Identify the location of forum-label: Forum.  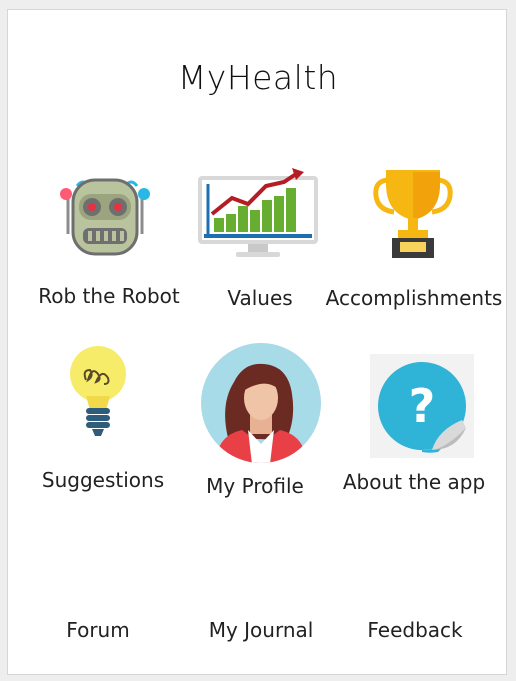
(98, 630).